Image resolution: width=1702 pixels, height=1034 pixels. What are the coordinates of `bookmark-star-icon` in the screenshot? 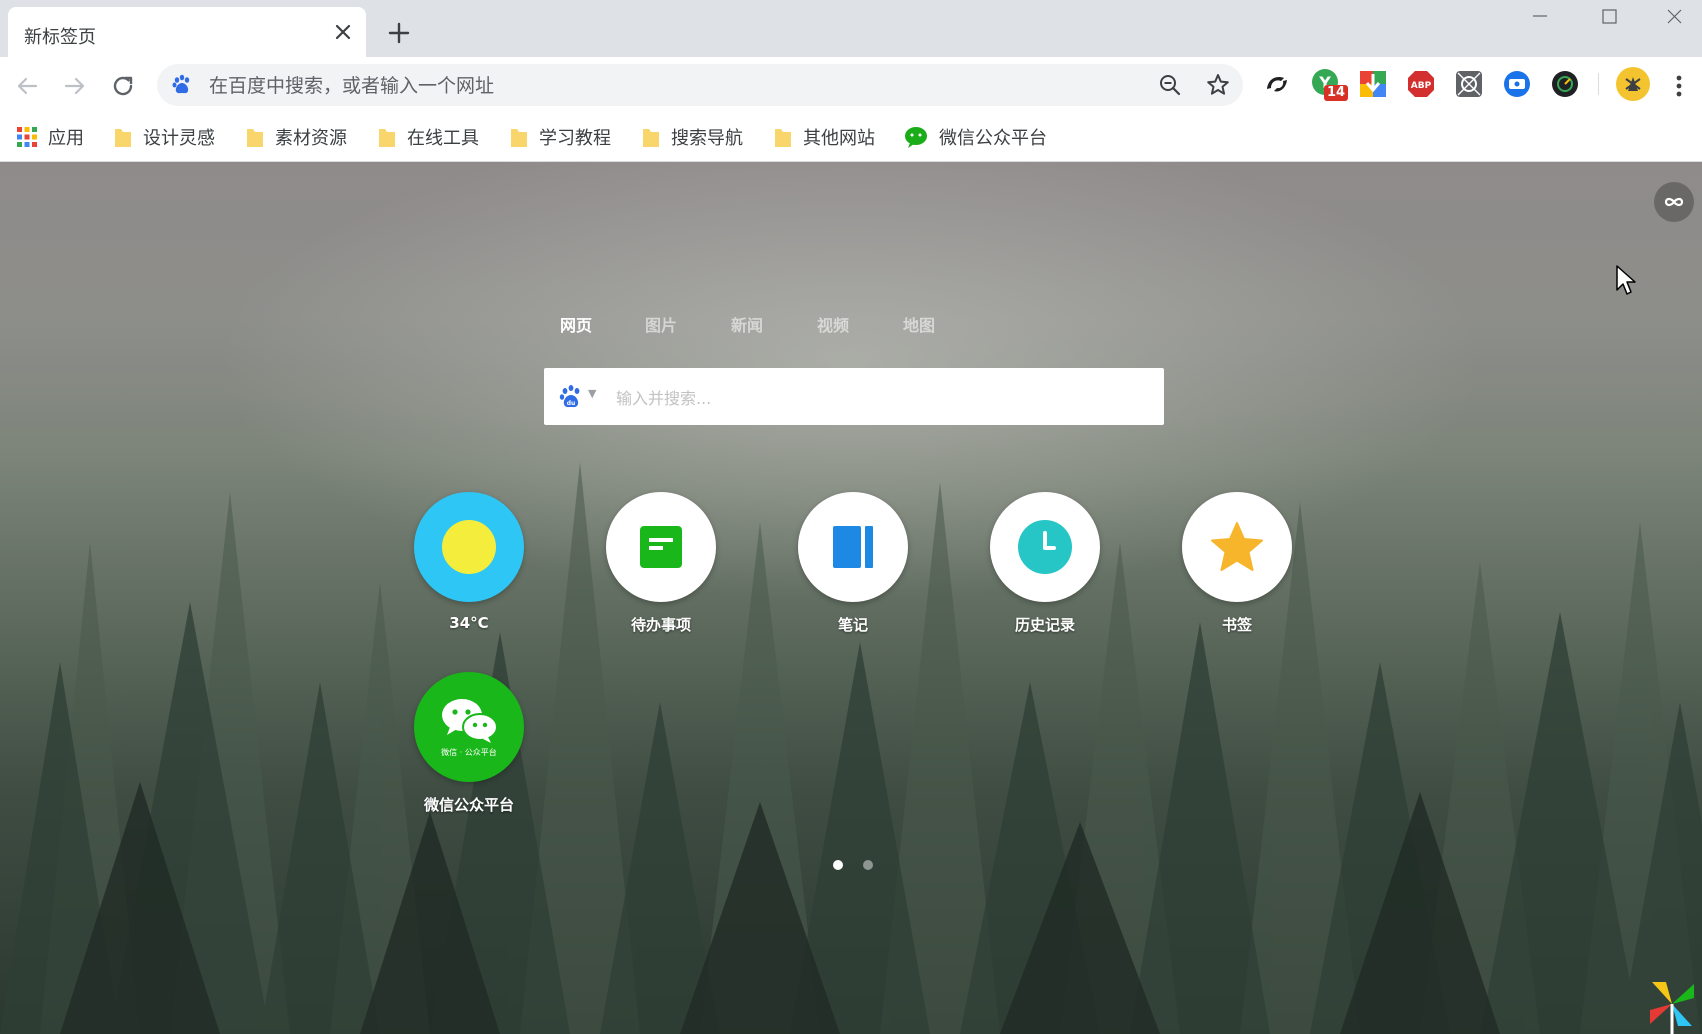 It's located at (1237, 546).